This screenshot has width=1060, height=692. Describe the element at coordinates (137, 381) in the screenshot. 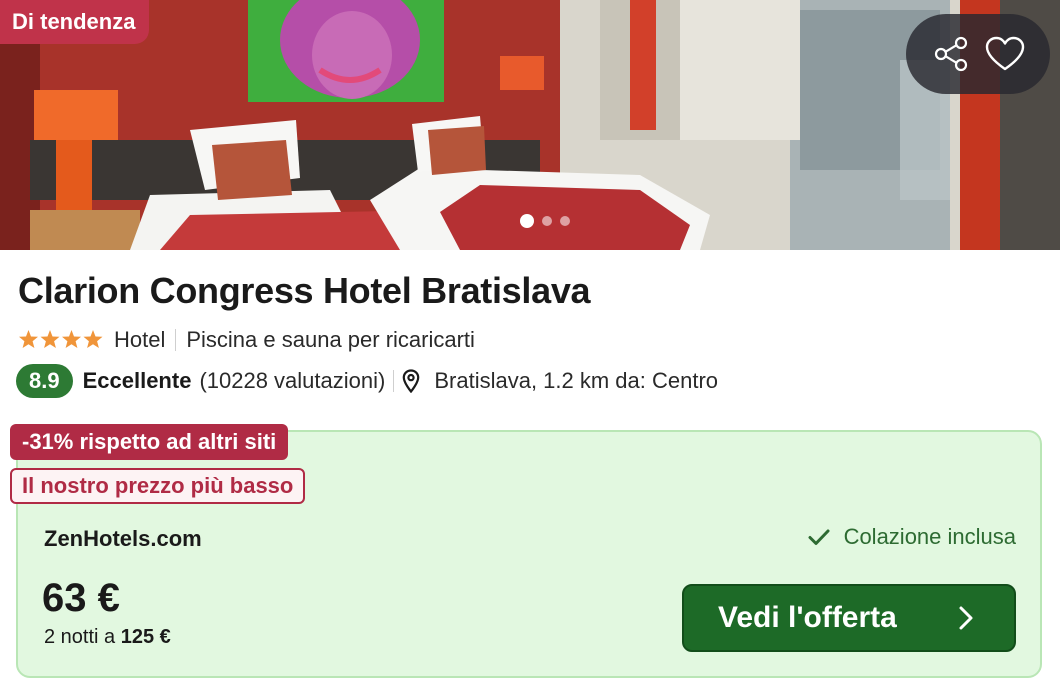

I see `rating-word: Eccellente` at that location.